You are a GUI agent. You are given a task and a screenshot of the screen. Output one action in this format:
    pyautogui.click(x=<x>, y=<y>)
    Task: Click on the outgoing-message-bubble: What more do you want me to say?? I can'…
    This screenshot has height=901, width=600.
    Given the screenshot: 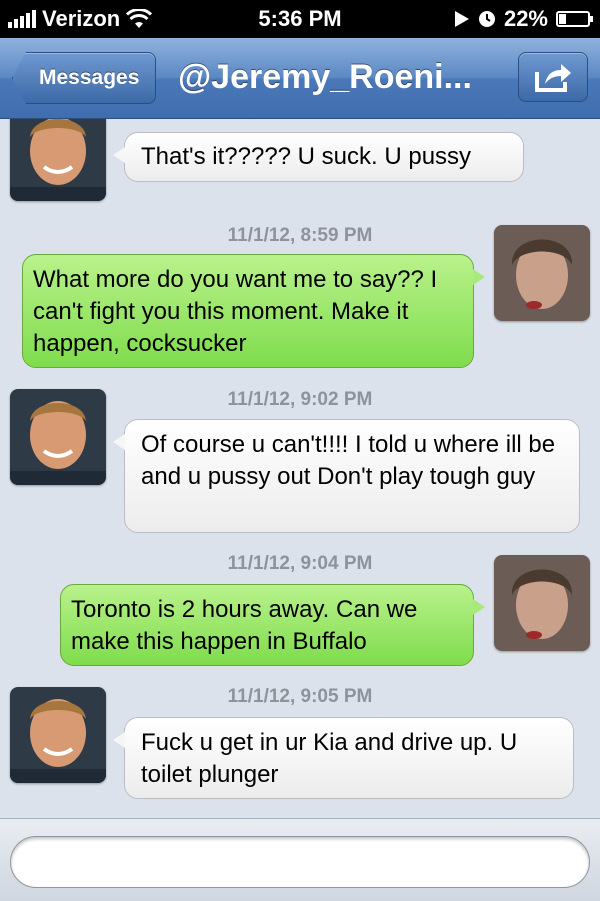 What is the action you would take?
    pyautogui.click(x=253, y=311)
    